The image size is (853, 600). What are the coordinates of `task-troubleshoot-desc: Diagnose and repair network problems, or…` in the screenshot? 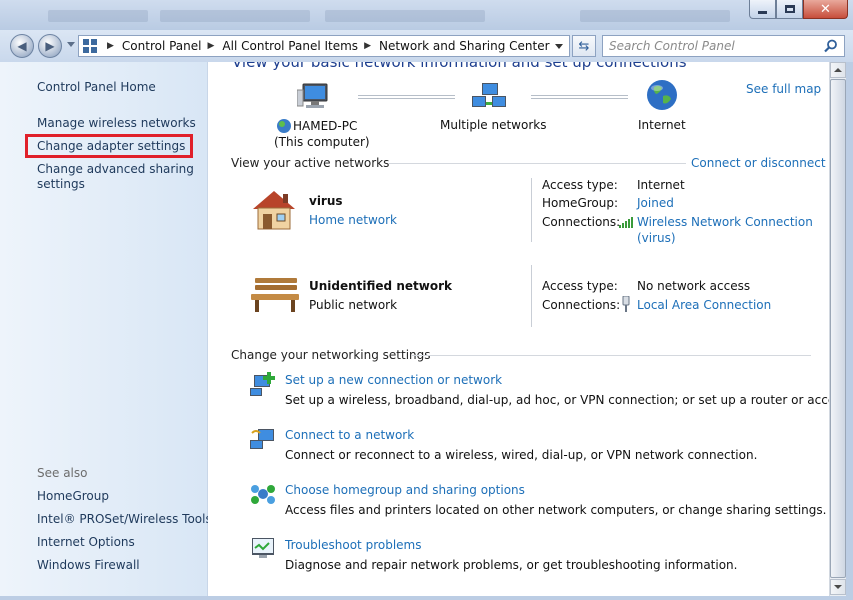 It's located at (511, 565).